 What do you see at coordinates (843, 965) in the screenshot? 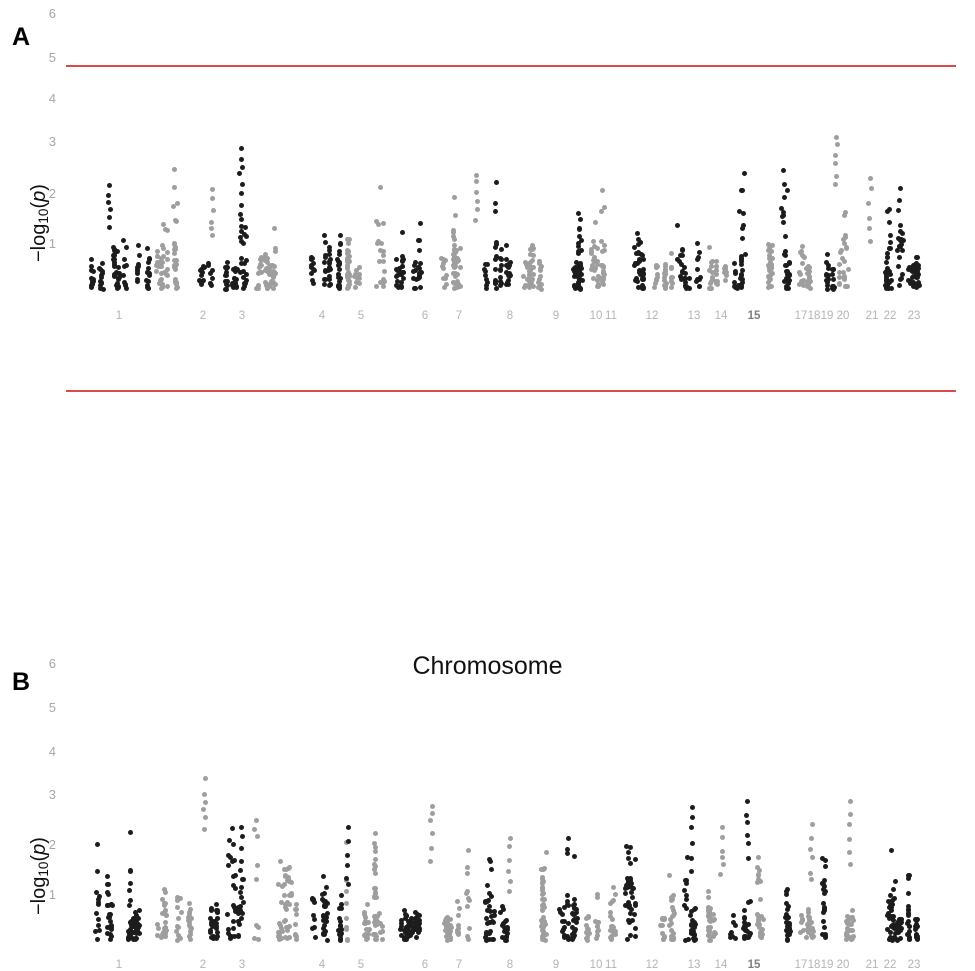
I see `x-tick-label-chr-20: 20` at bounding box center [843, 965].